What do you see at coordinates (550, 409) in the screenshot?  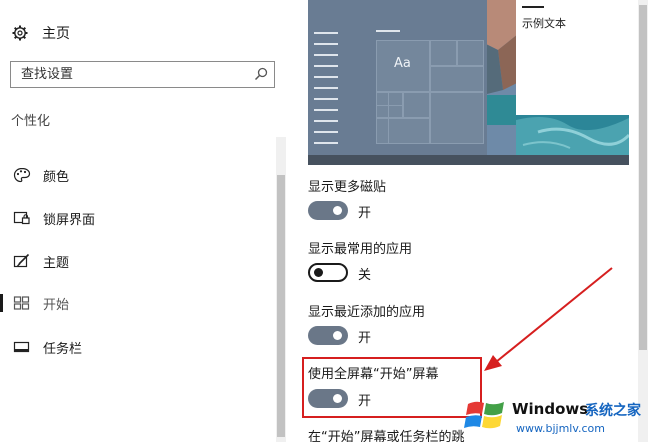 I see `watermark-brand: Windows` at bounding box center [550, 409].